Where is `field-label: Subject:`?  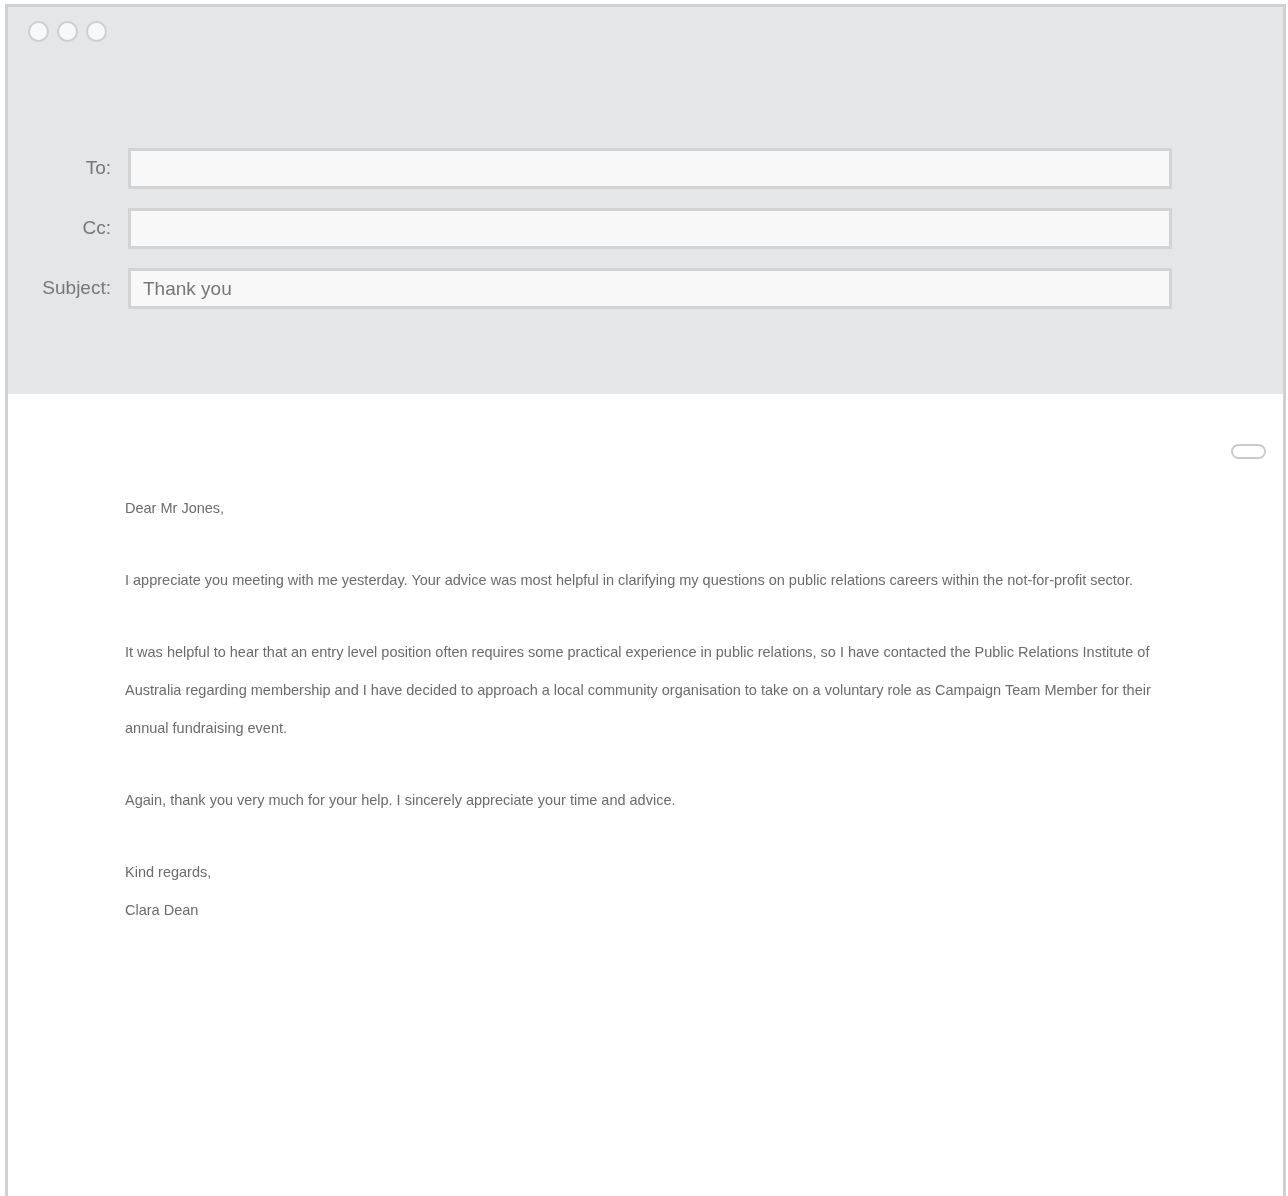 field-label: Subject: is located at coordinates (76, 288).